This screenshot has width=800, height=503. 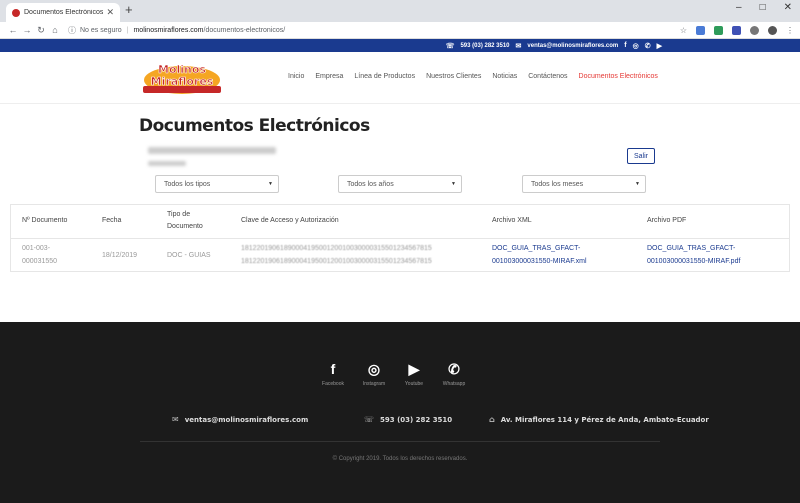 What do you see at coordinates (41, 30) in the screenshot?
I see `reload-icon: ↻` at bounding box center [41, 30].